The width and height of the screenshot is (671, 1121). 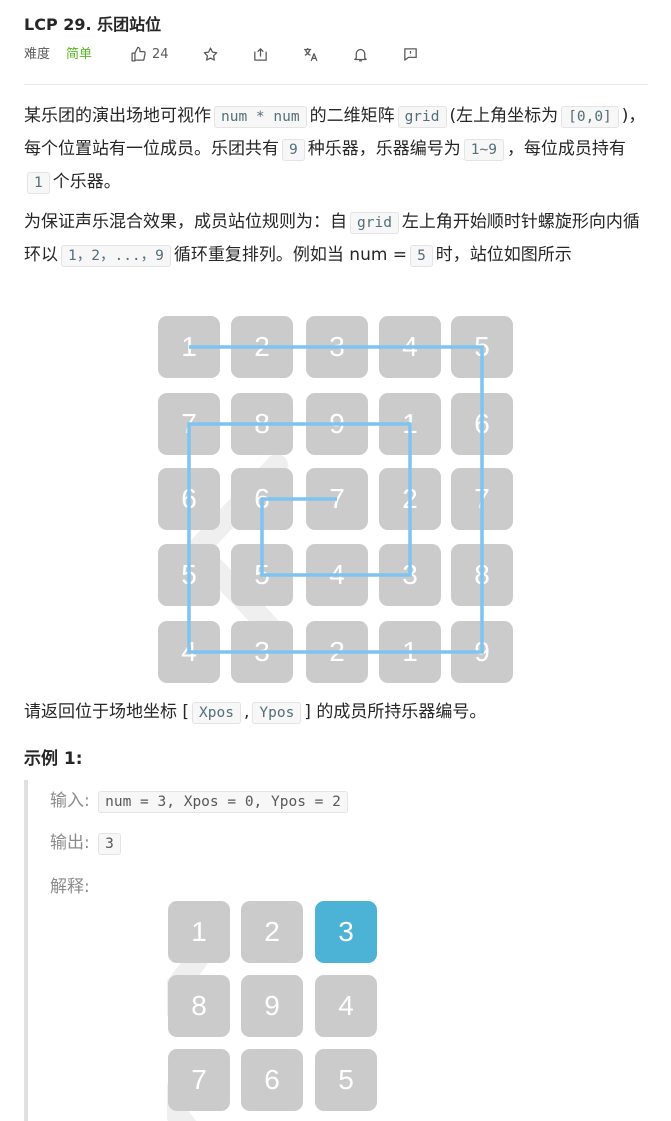 What do you see at coordinates (79, 54) in the screenshot?
I see `difficulty-badge: 简单` at bounding box center [79, 54].